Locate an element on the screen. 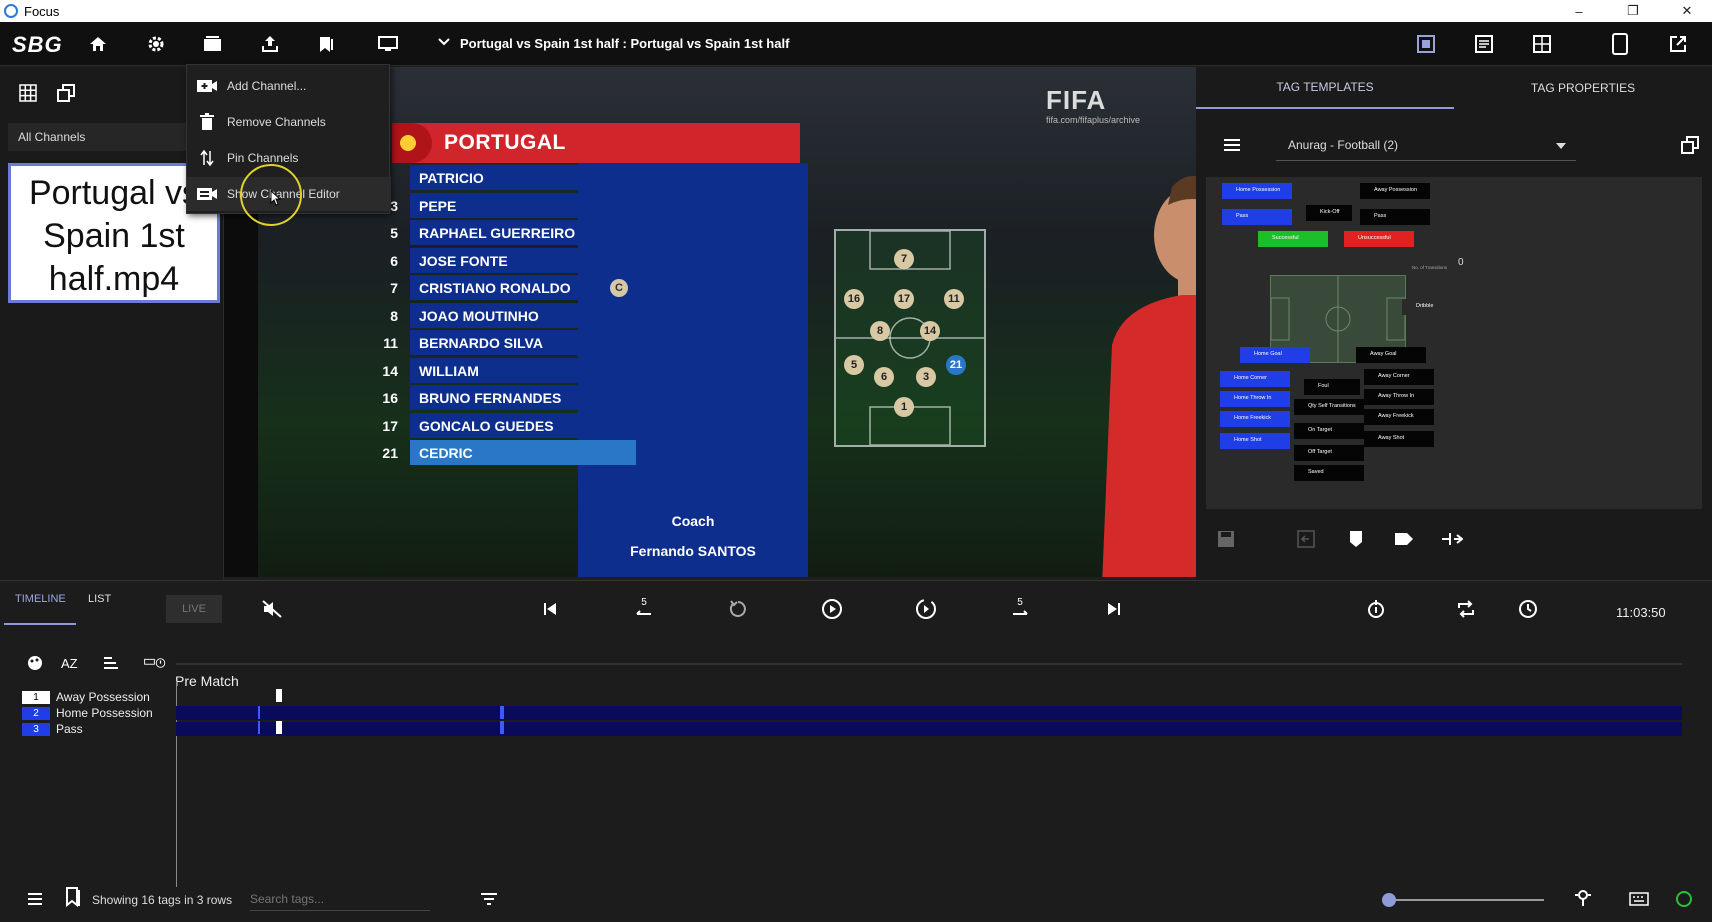 This screenshot has height=922, width=1712. zoom-slider-knob is located at coordinates (1389, 900).